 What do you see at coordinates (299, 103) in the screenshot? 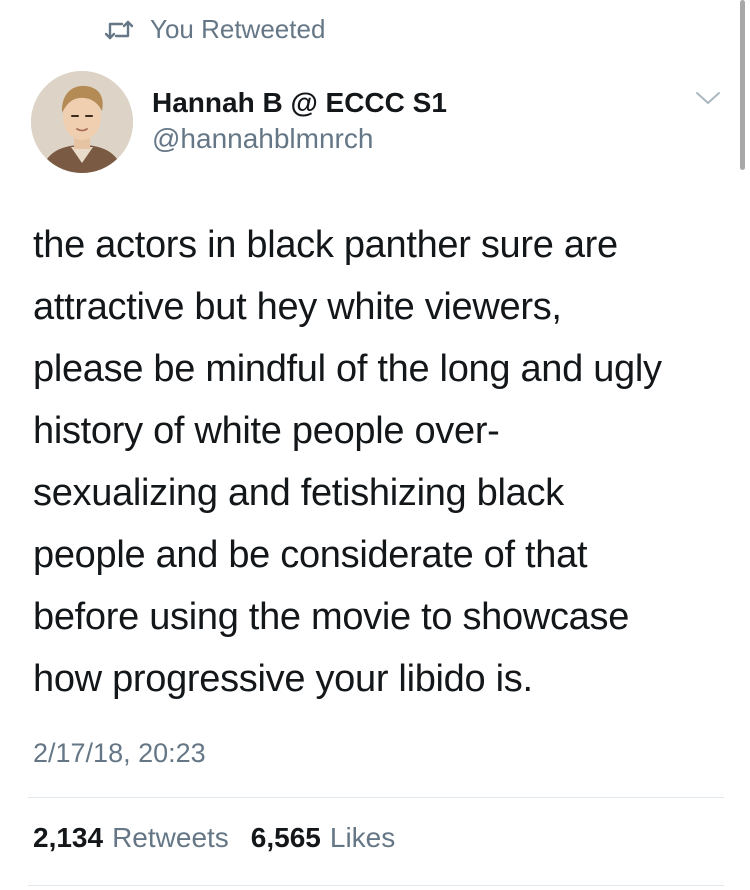
I see `author-display-name: Hannah B @ ECCC S1` at bounding box center [299, 103].